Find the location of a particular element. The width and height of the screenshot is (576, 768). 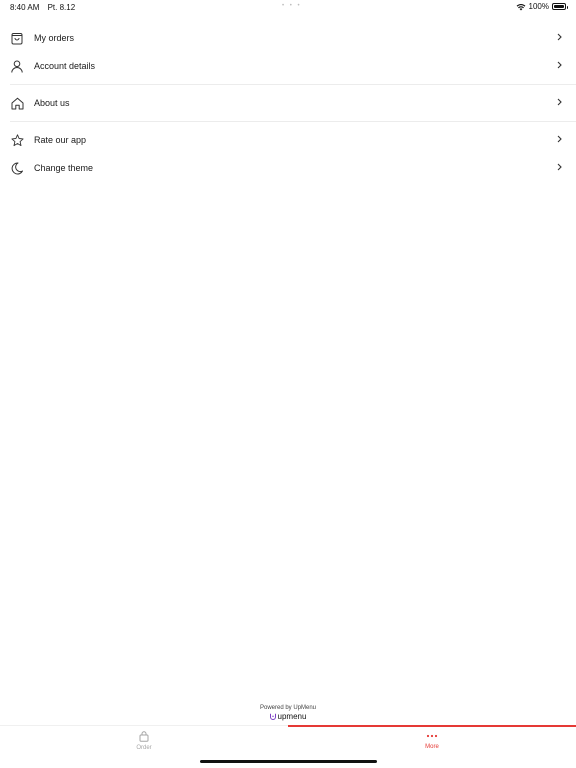

person-icon is located at coordinates (17, 66).